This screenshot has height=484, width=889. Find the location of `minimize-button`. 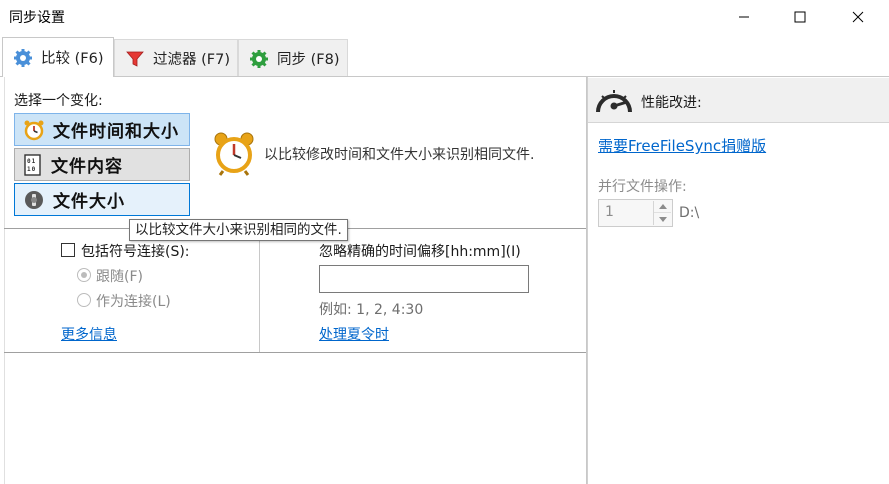

minimize-button is located at coordinates (744, 17).